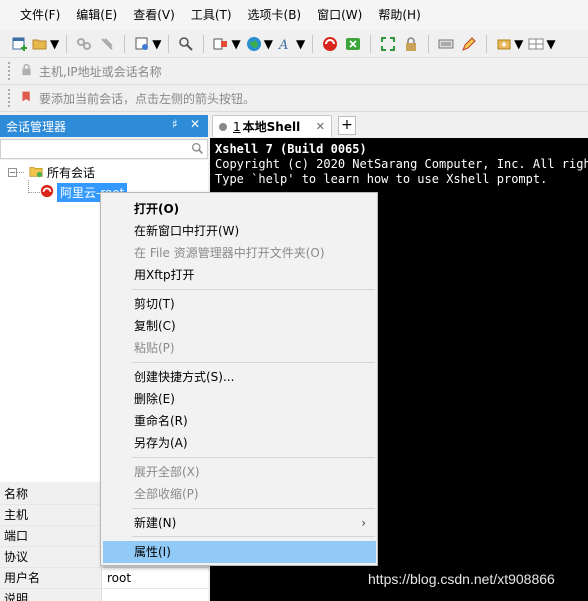  I want to click on tab-number: 1, so click(237, 126).